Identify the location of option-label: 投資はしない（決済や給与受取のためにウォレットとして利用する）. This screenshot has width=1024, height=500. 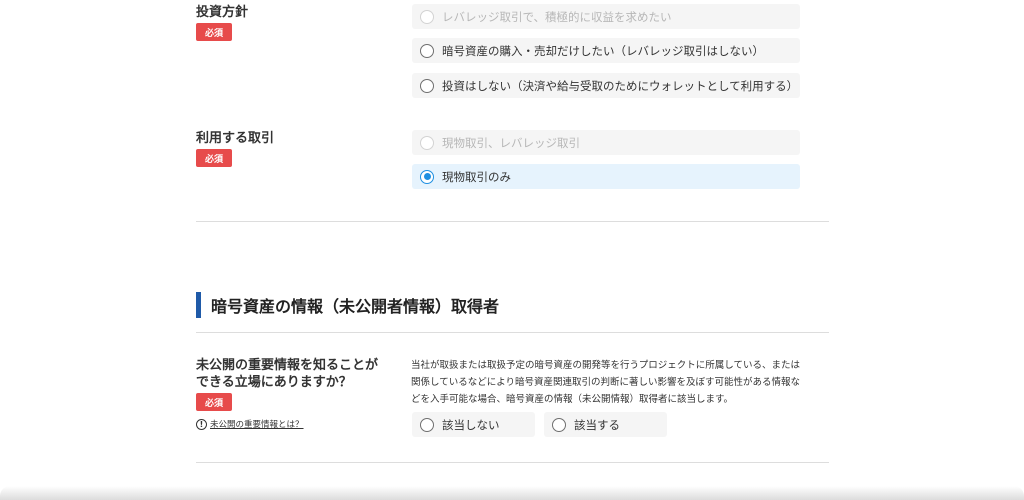
(620, 85).